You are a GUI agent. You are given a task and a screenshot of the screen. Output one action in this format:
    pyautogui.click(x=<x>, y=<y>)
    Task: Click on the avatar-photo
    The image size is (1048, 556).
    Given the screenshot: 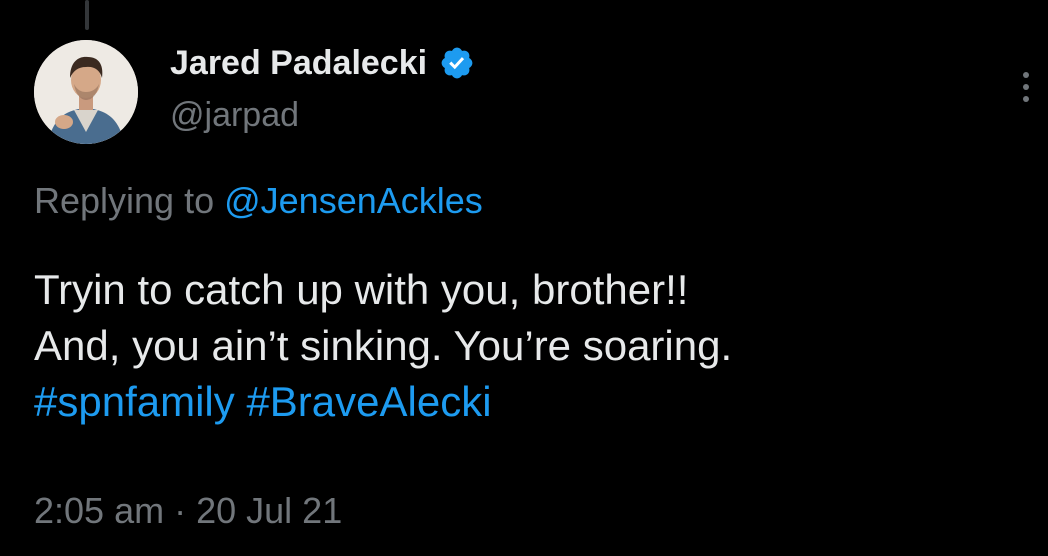 What is the action you would take?
    pyautogui.click(x=86, y=92)
    